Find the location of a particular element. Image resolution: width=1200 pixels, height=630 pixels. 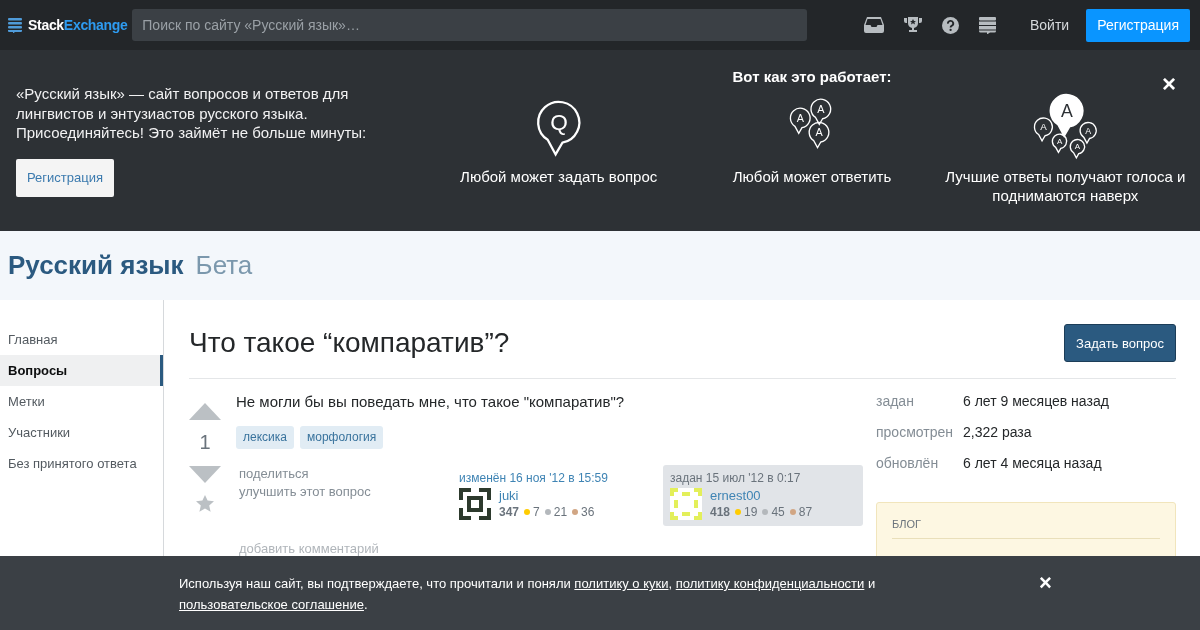

question-title: Что такое “компаратив”? is located at coordinates (349, 343).